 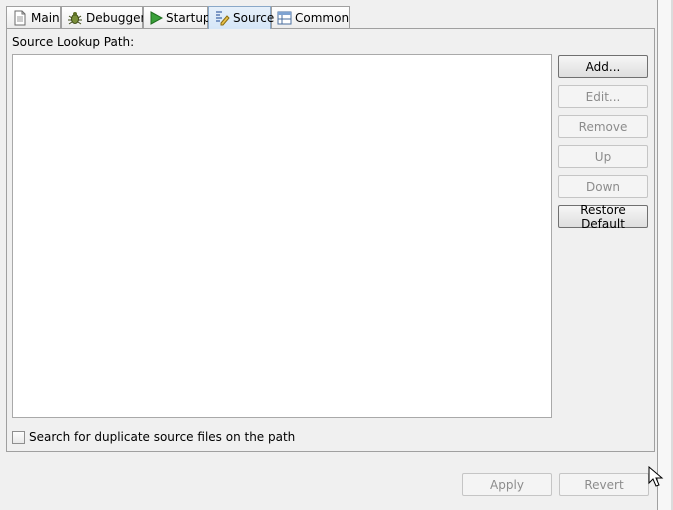 What do you see at coordinates (20, 18) in the screenshot?
I see `document-icon` at bounding box center [20, 18].